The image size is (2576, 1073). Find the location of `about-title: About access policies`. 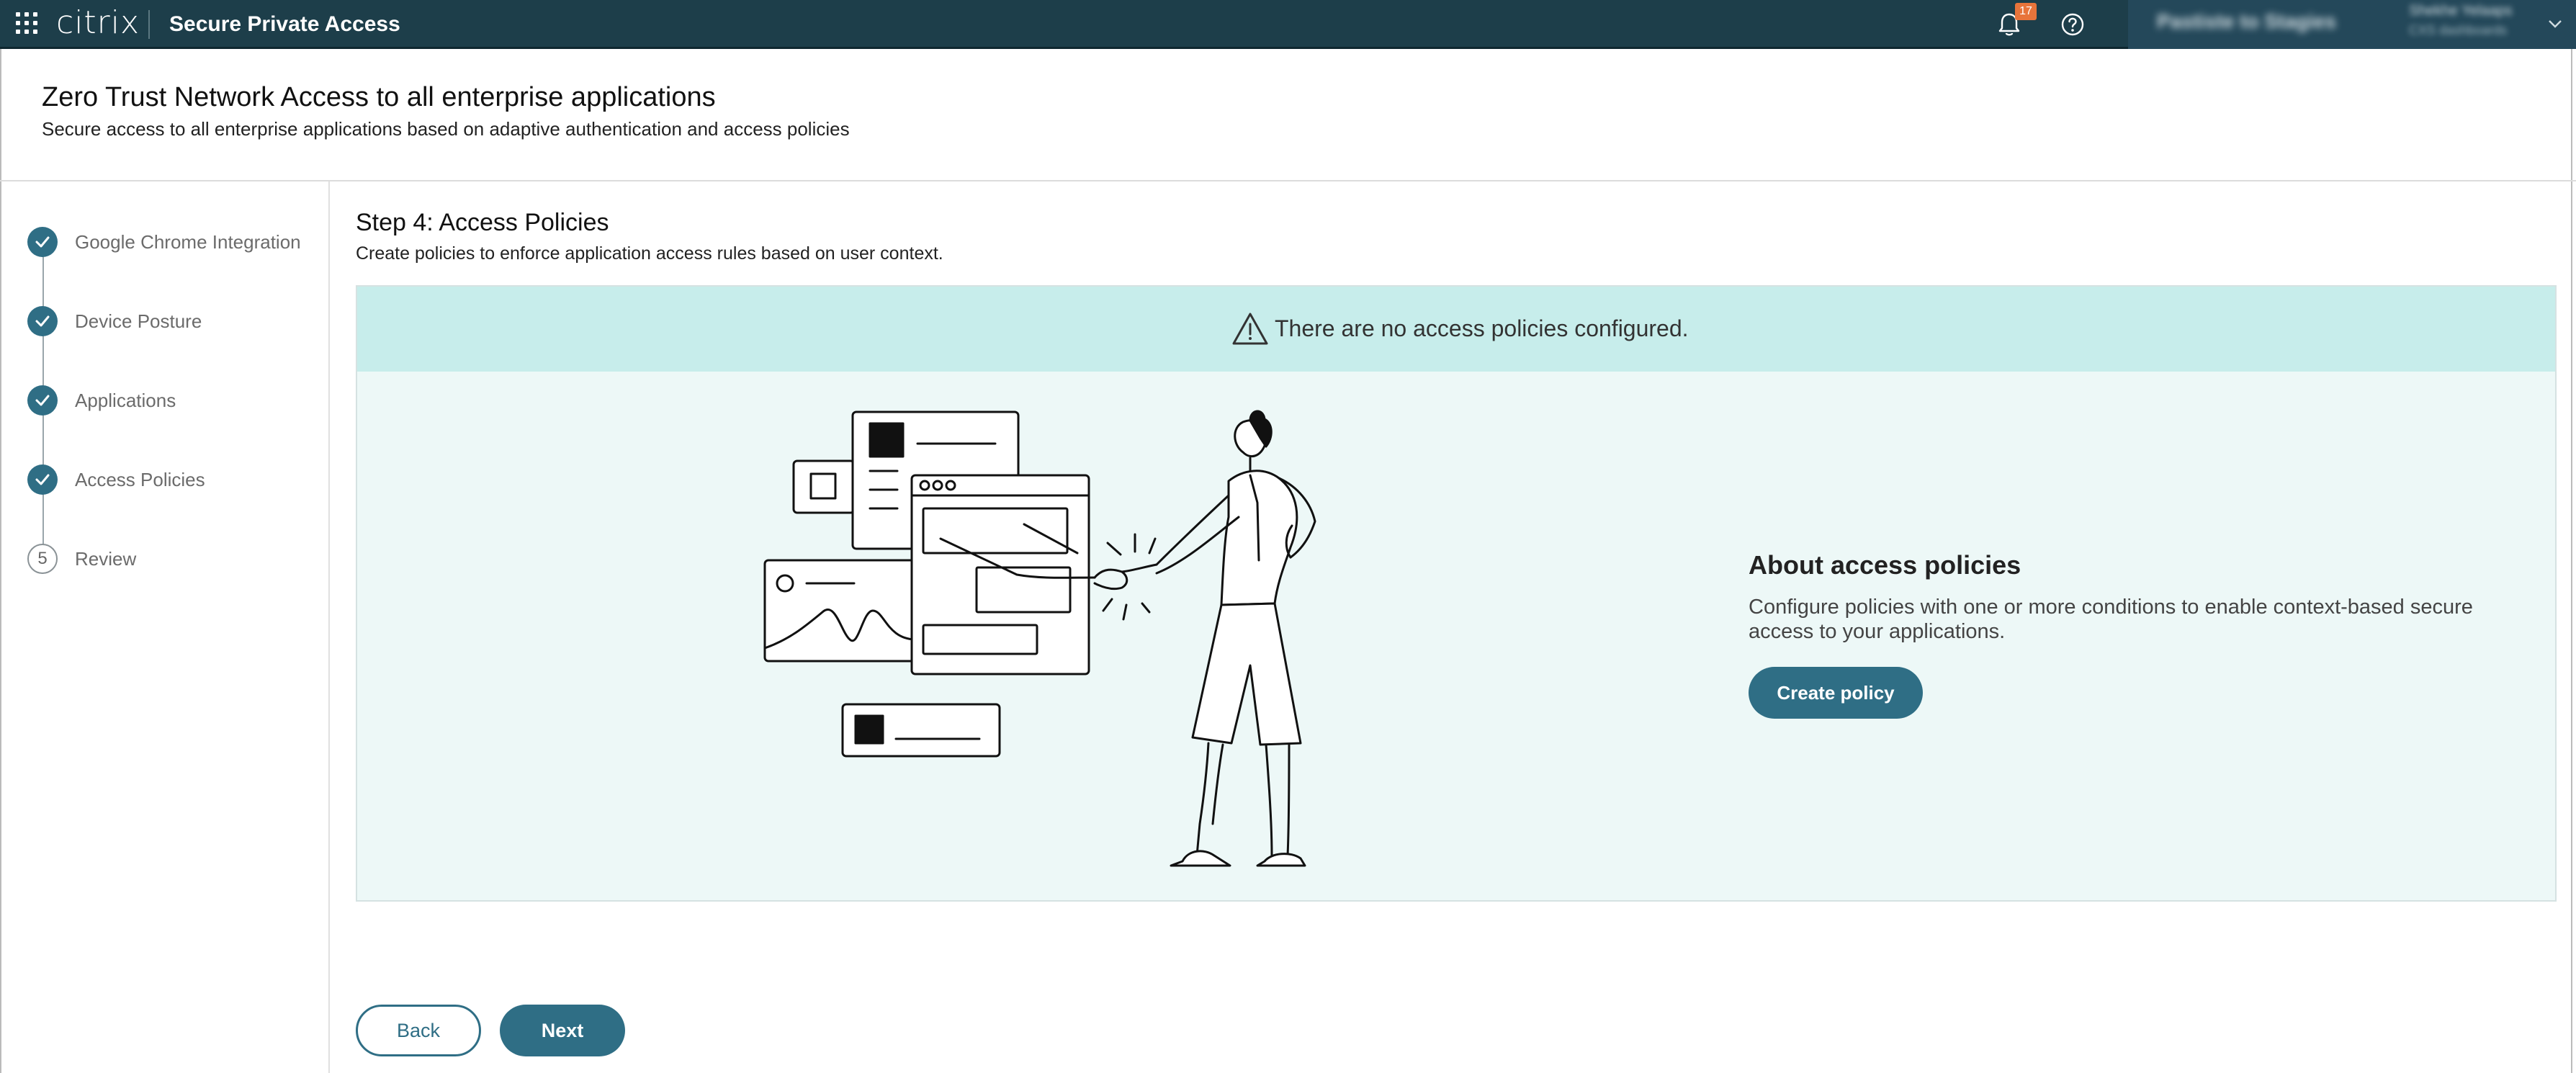

about-title: About access policies is located at coordinates (1885, 565).